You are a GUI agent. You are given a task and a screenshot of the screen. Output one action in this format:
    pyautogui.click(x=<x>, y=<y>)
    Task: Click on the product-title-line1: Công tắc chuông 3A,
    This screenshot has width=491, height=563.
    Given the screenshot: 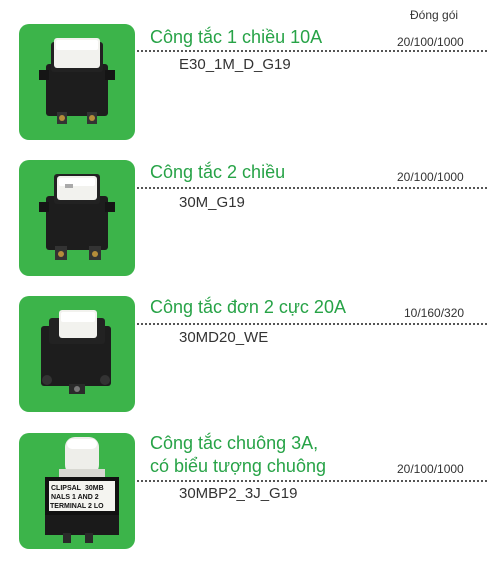 What is the action you would take?
    pyautogui.click(x=234, y=443)
    